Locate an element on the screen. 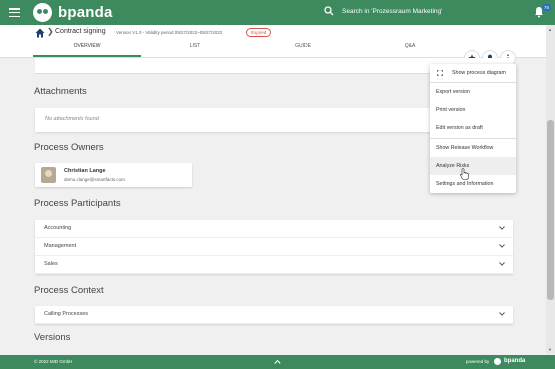 This screenshot has height=369, width=555. home-icon is located at coordinates (40, 33).